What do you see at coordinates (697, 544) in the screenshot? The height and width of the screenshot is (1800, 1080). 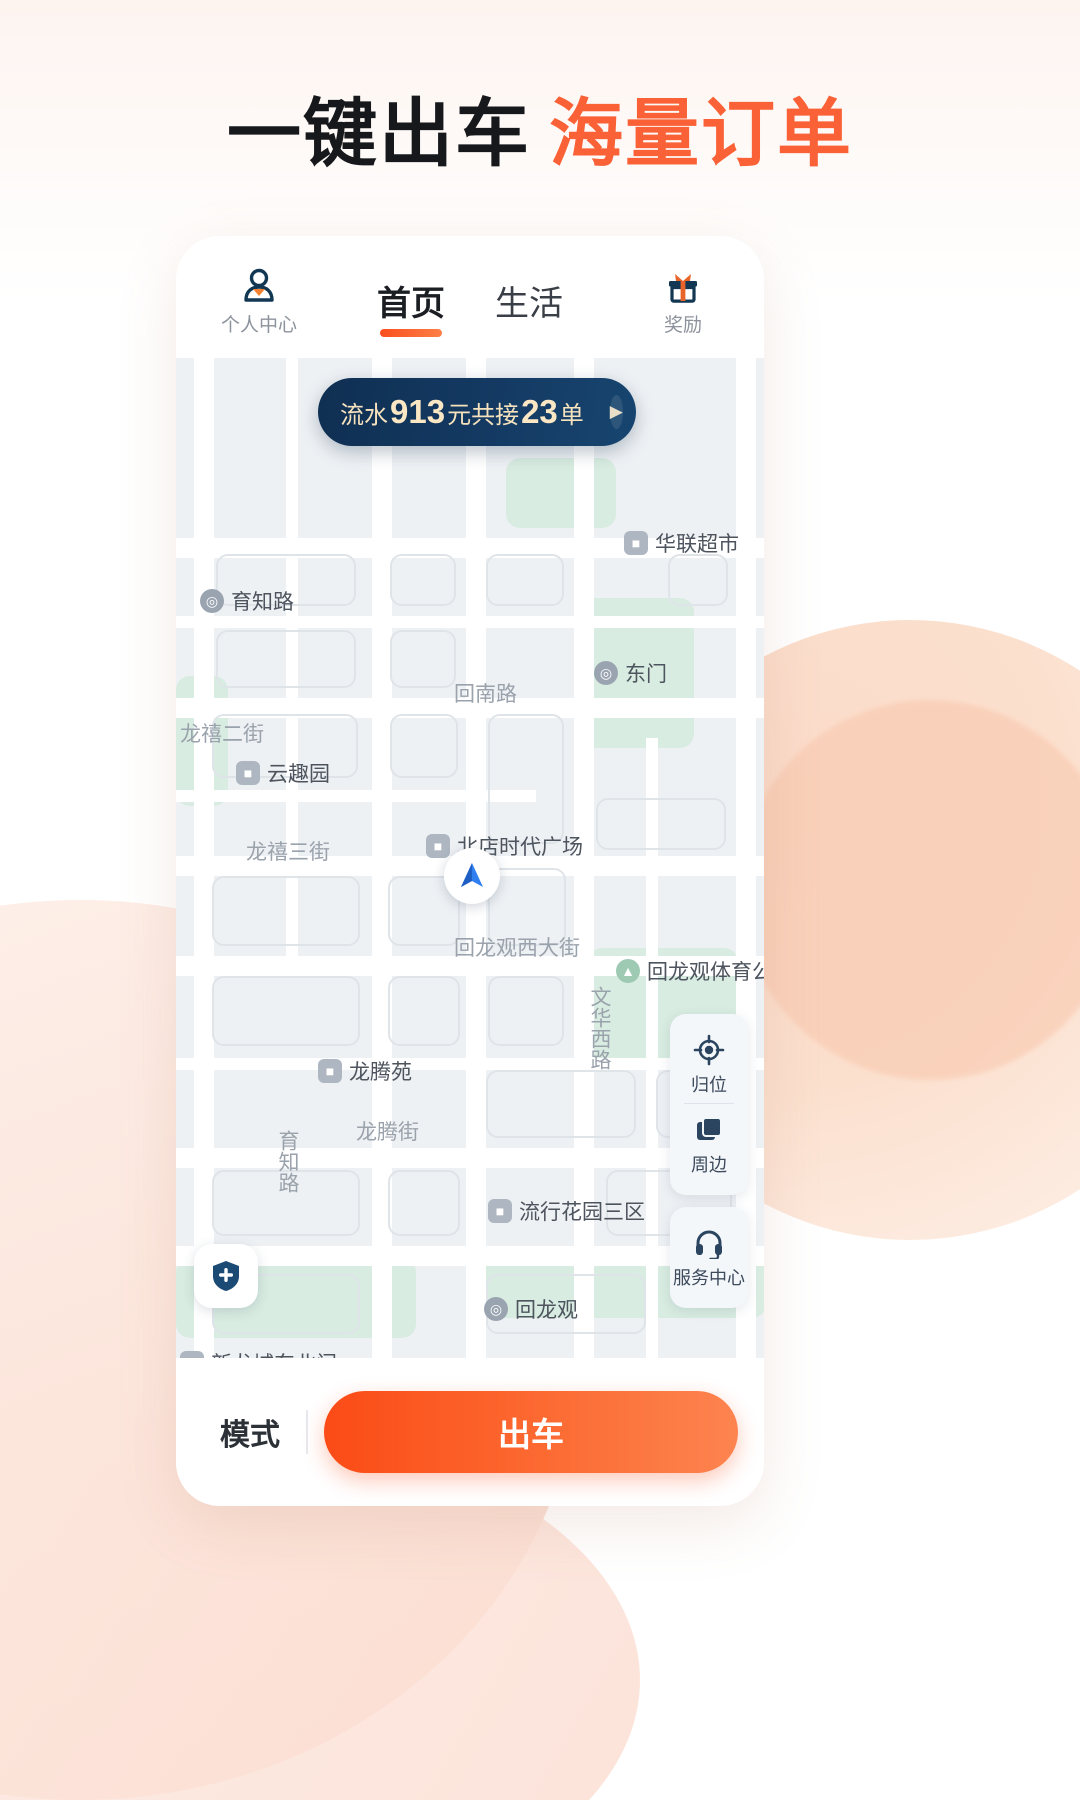 I see `poi-label: 华联超市` at bounding box center [697, 544].